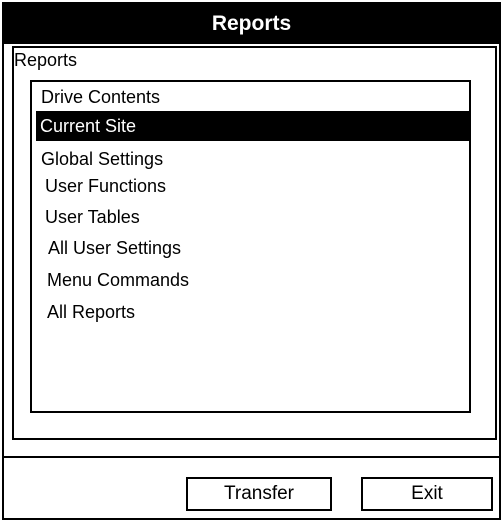 This screenshot has height=522, width=503. What do you see at coordinates (105, 186) in the screenshot?
I see `list-item-user-functions: User Functions` at bounding box center [105, 186].